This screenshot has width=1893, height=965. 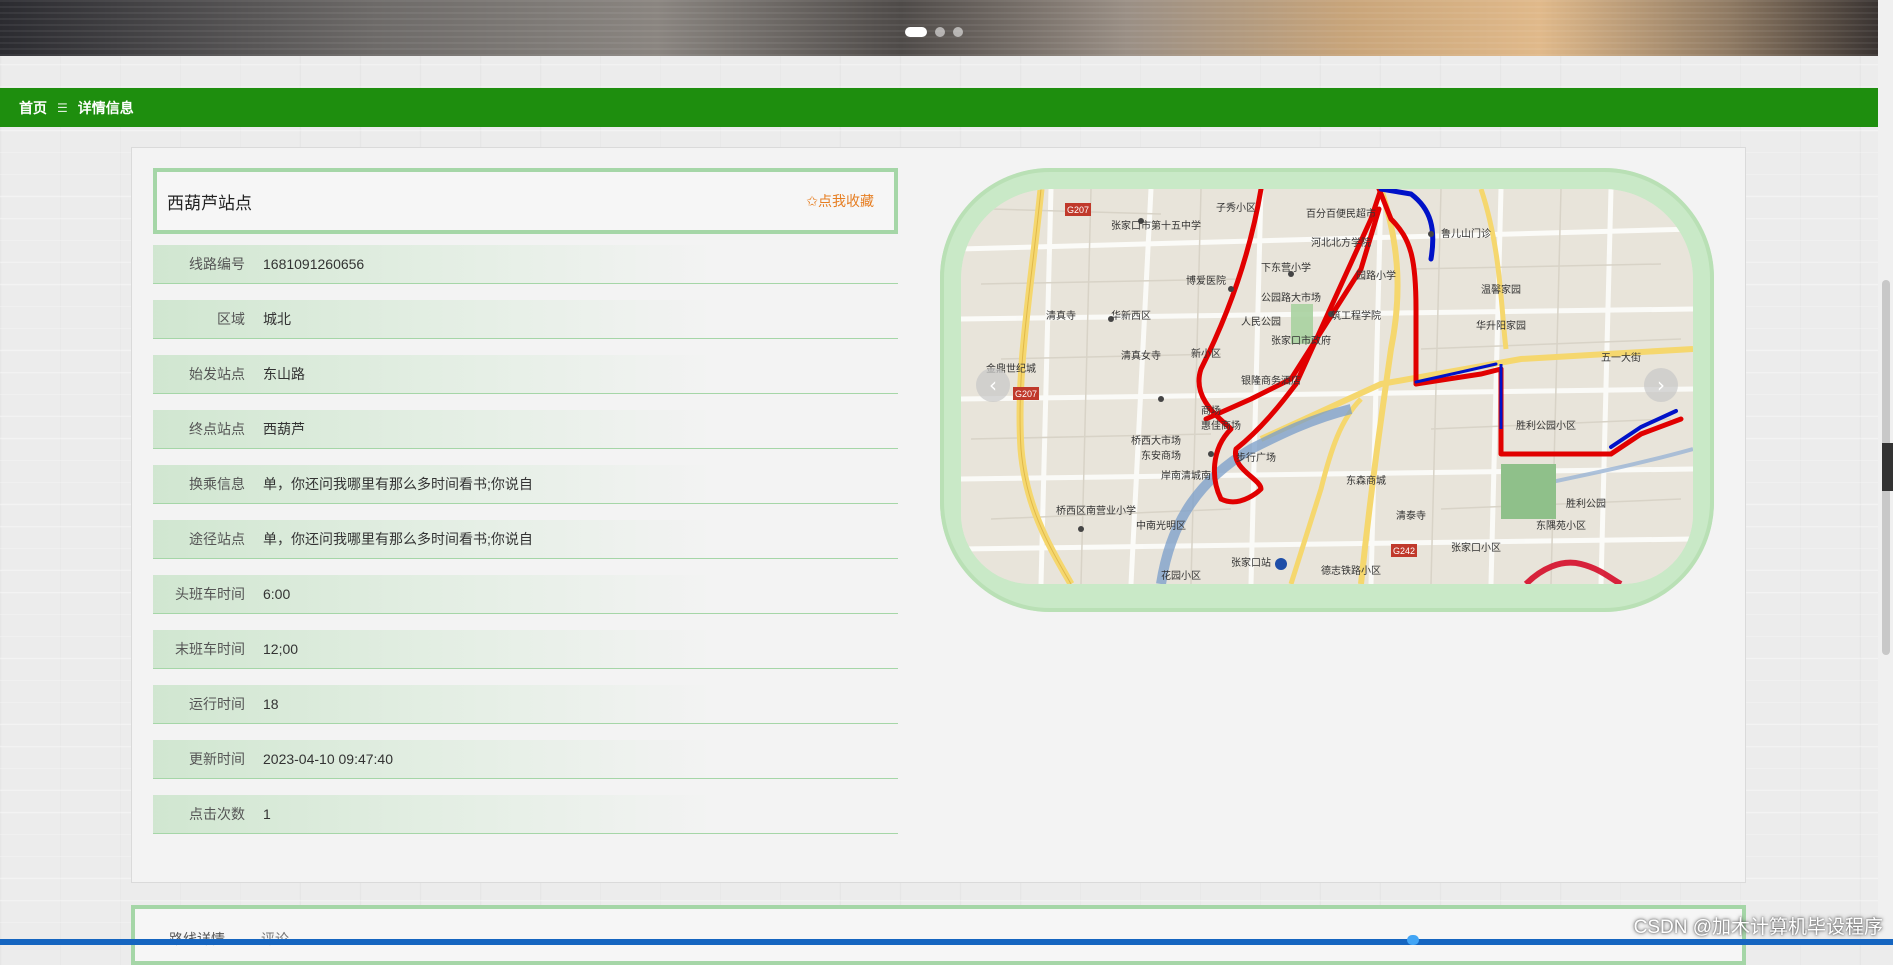 What do you see at coordinates (525, 327) in the screenshot?
I see `field-row-area: 区域 城北` at bounding box center [525, 327].